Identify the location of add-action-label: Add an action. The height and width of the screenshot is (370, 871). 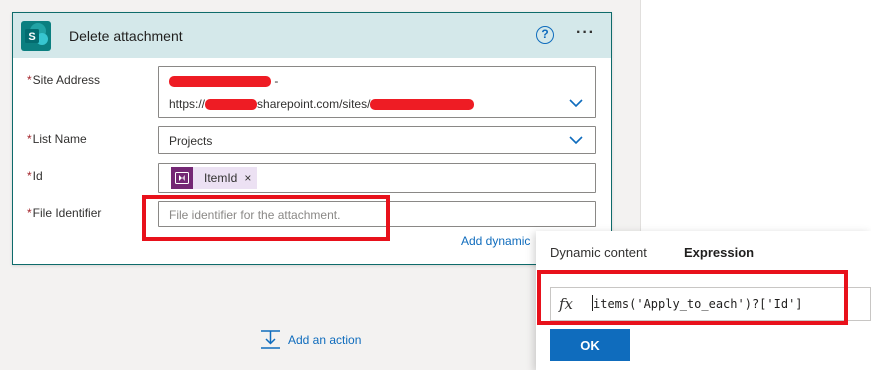
(325, 339).